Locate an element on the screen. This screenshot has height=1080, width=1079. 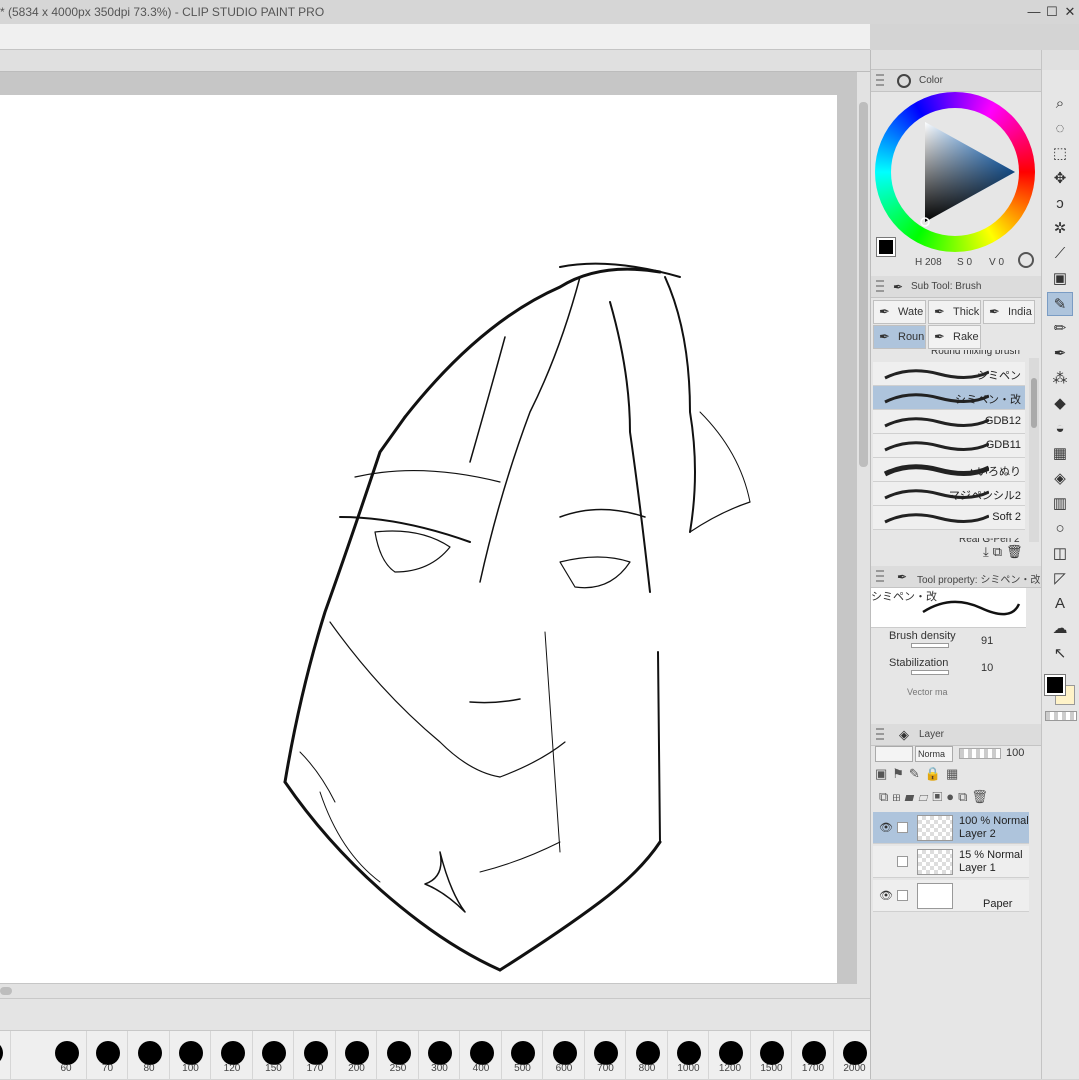
color-tab-label: Color is located at coordinates (931, 80).